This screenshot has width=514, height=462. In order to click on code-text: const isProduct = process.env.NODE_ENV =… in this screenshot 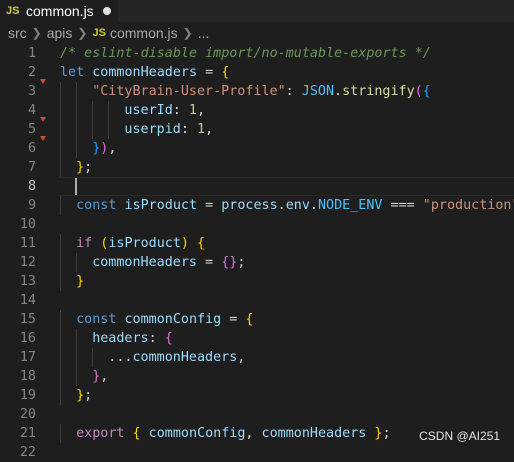, I will do `click(295, 205)`.